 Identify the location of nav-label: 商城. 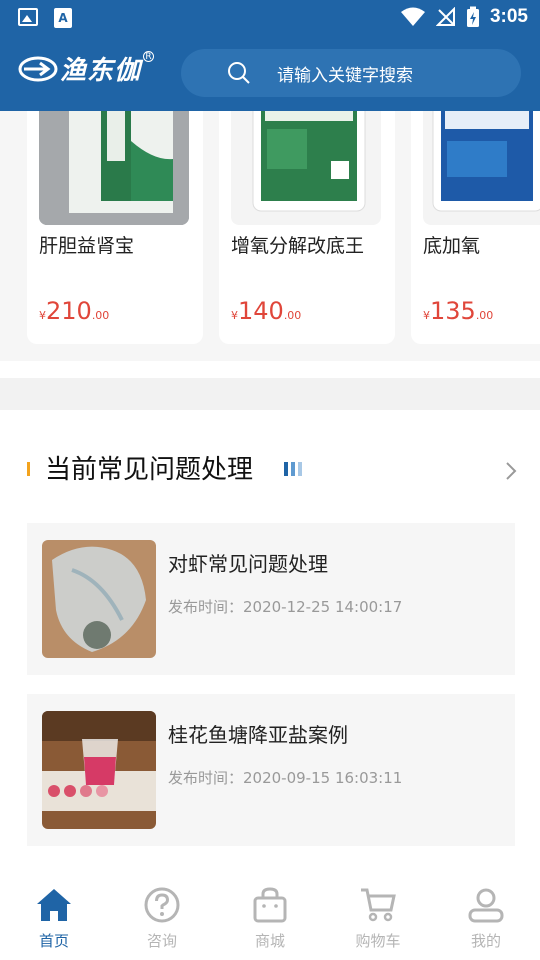
(269, 941).